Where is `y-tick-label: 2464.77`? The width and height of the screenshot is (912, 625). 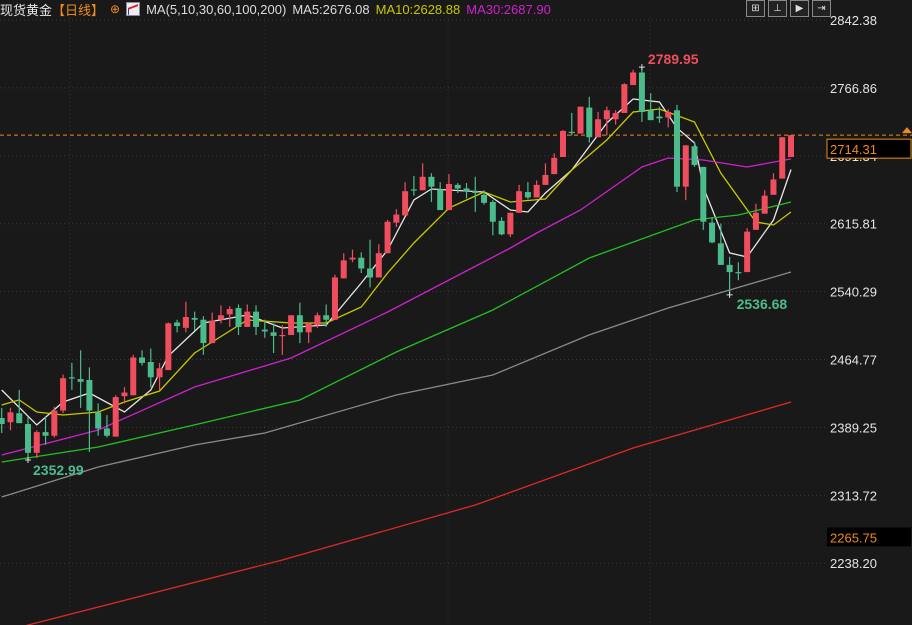
y-tick-label: 2464.77 is located at coordinates (853, 360).